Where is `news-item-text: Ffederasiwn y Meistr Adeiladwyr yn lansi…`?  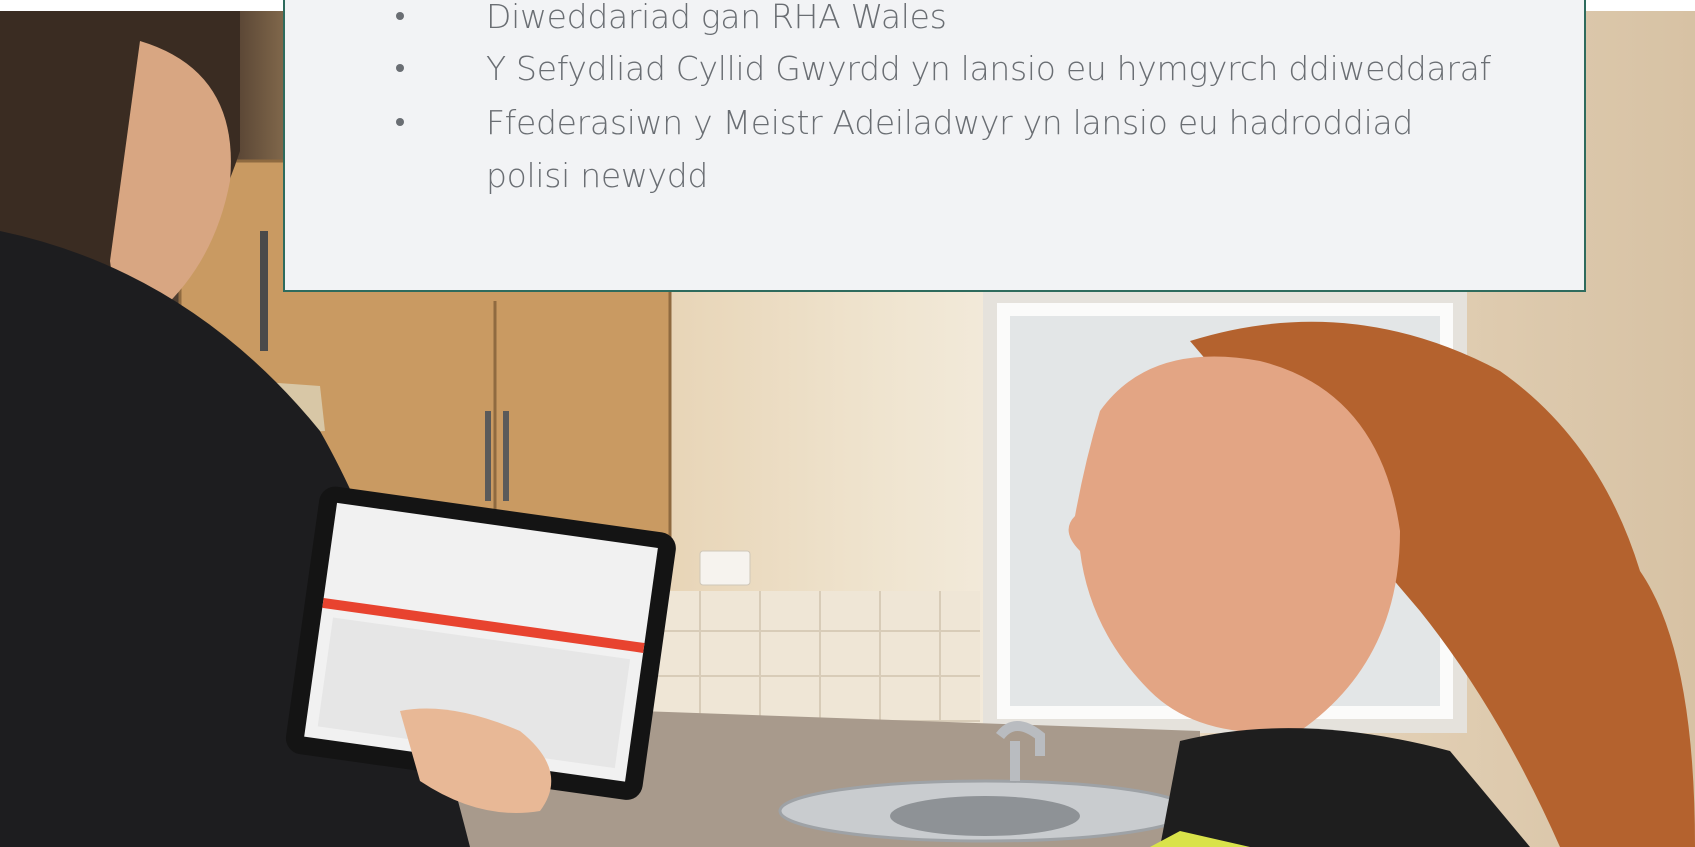 news-item-text: Ffederasiwn y Meistr Adeiladwyr yn lansi… is located at coordinates (996, 149).